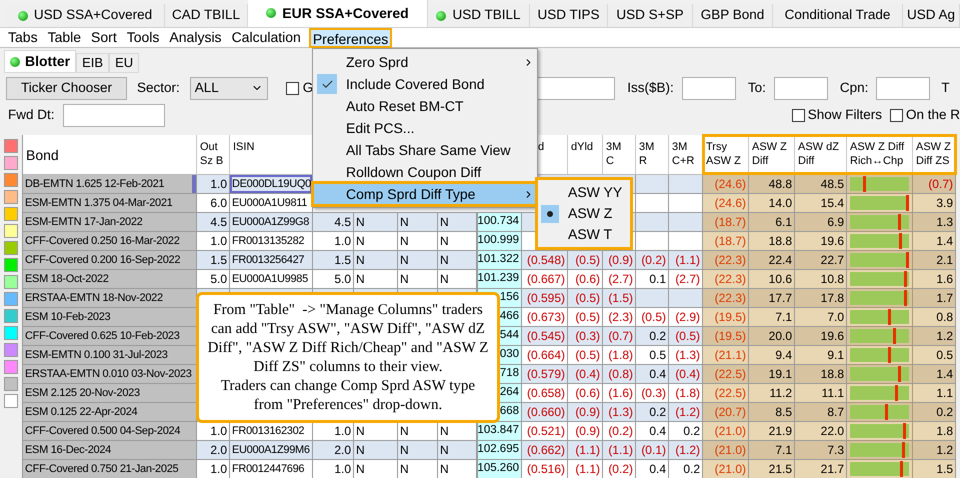 The image size is (960, 478). What do you see at coordinates (271, 154) in the screenshot?
I see `column-header: ISIN` at bounding box center [271, 154].